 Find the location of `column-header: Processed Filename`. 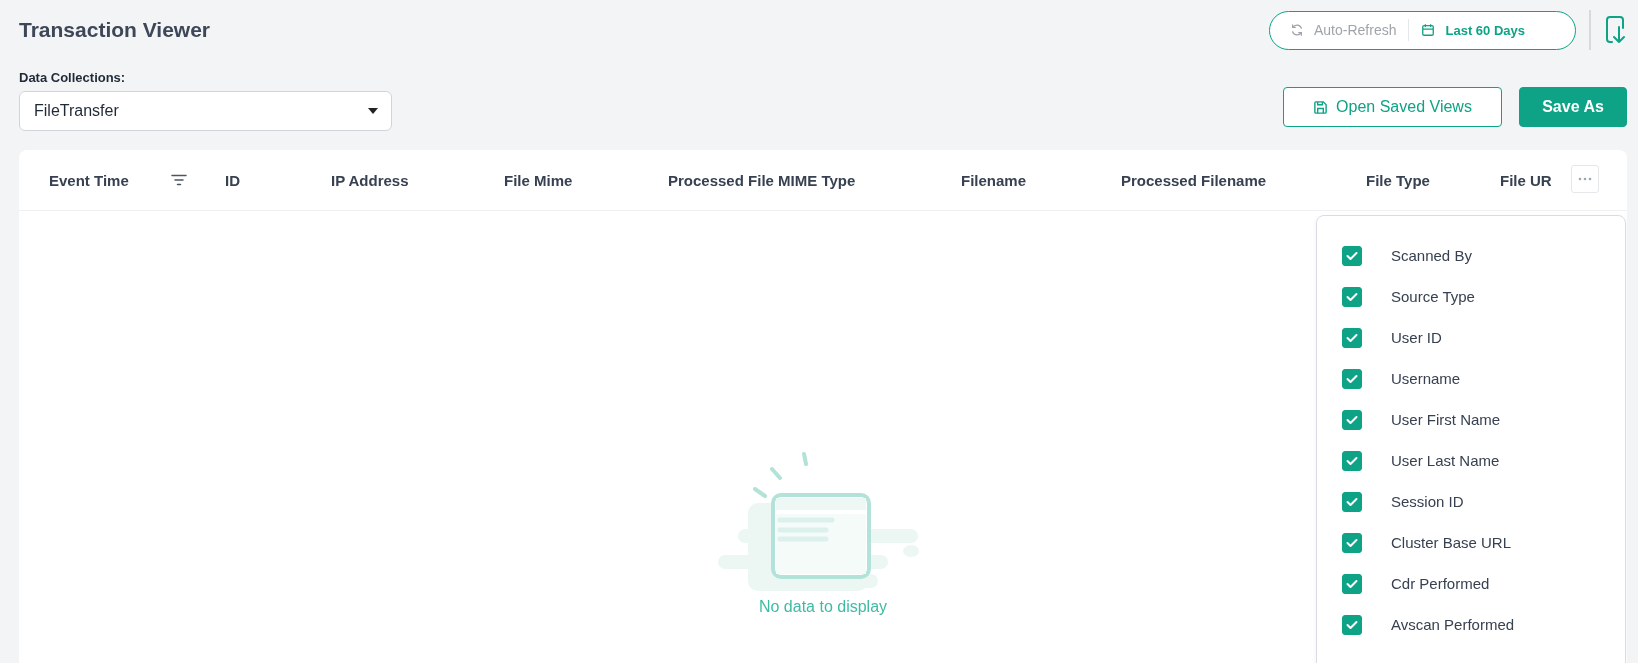

column-header: Processed Filename is located at coordinates (1194, 180).